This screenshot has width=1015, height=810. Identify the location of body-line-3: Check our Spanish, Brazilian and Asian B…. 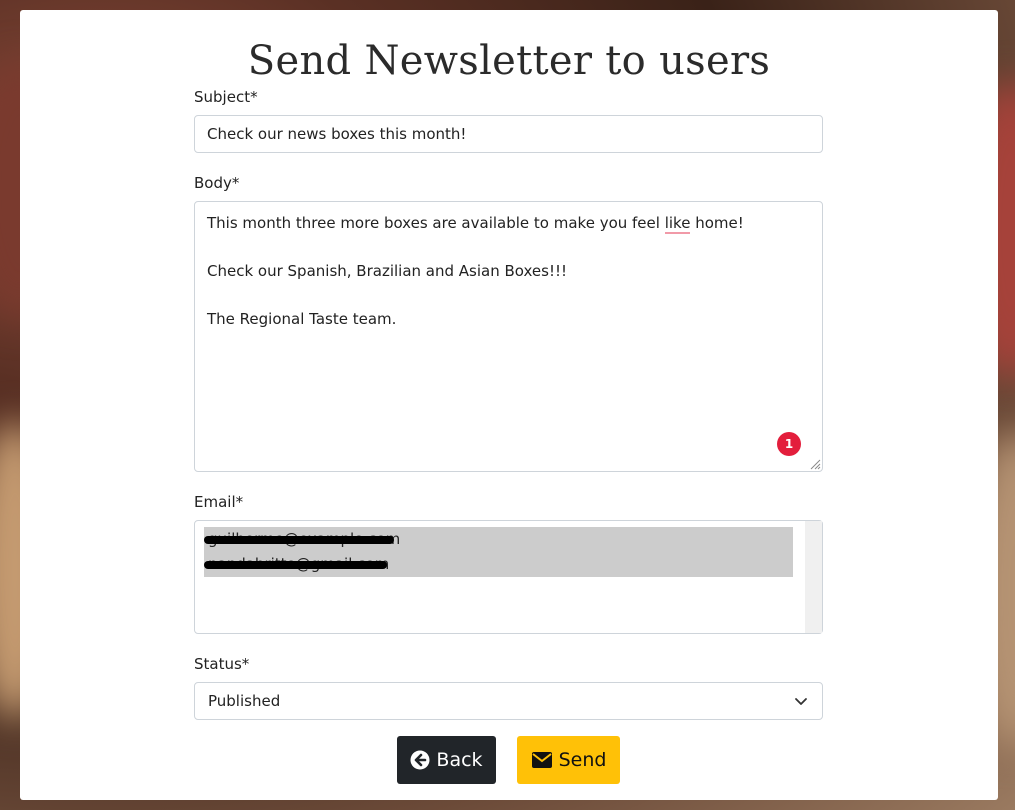
(387, 271).